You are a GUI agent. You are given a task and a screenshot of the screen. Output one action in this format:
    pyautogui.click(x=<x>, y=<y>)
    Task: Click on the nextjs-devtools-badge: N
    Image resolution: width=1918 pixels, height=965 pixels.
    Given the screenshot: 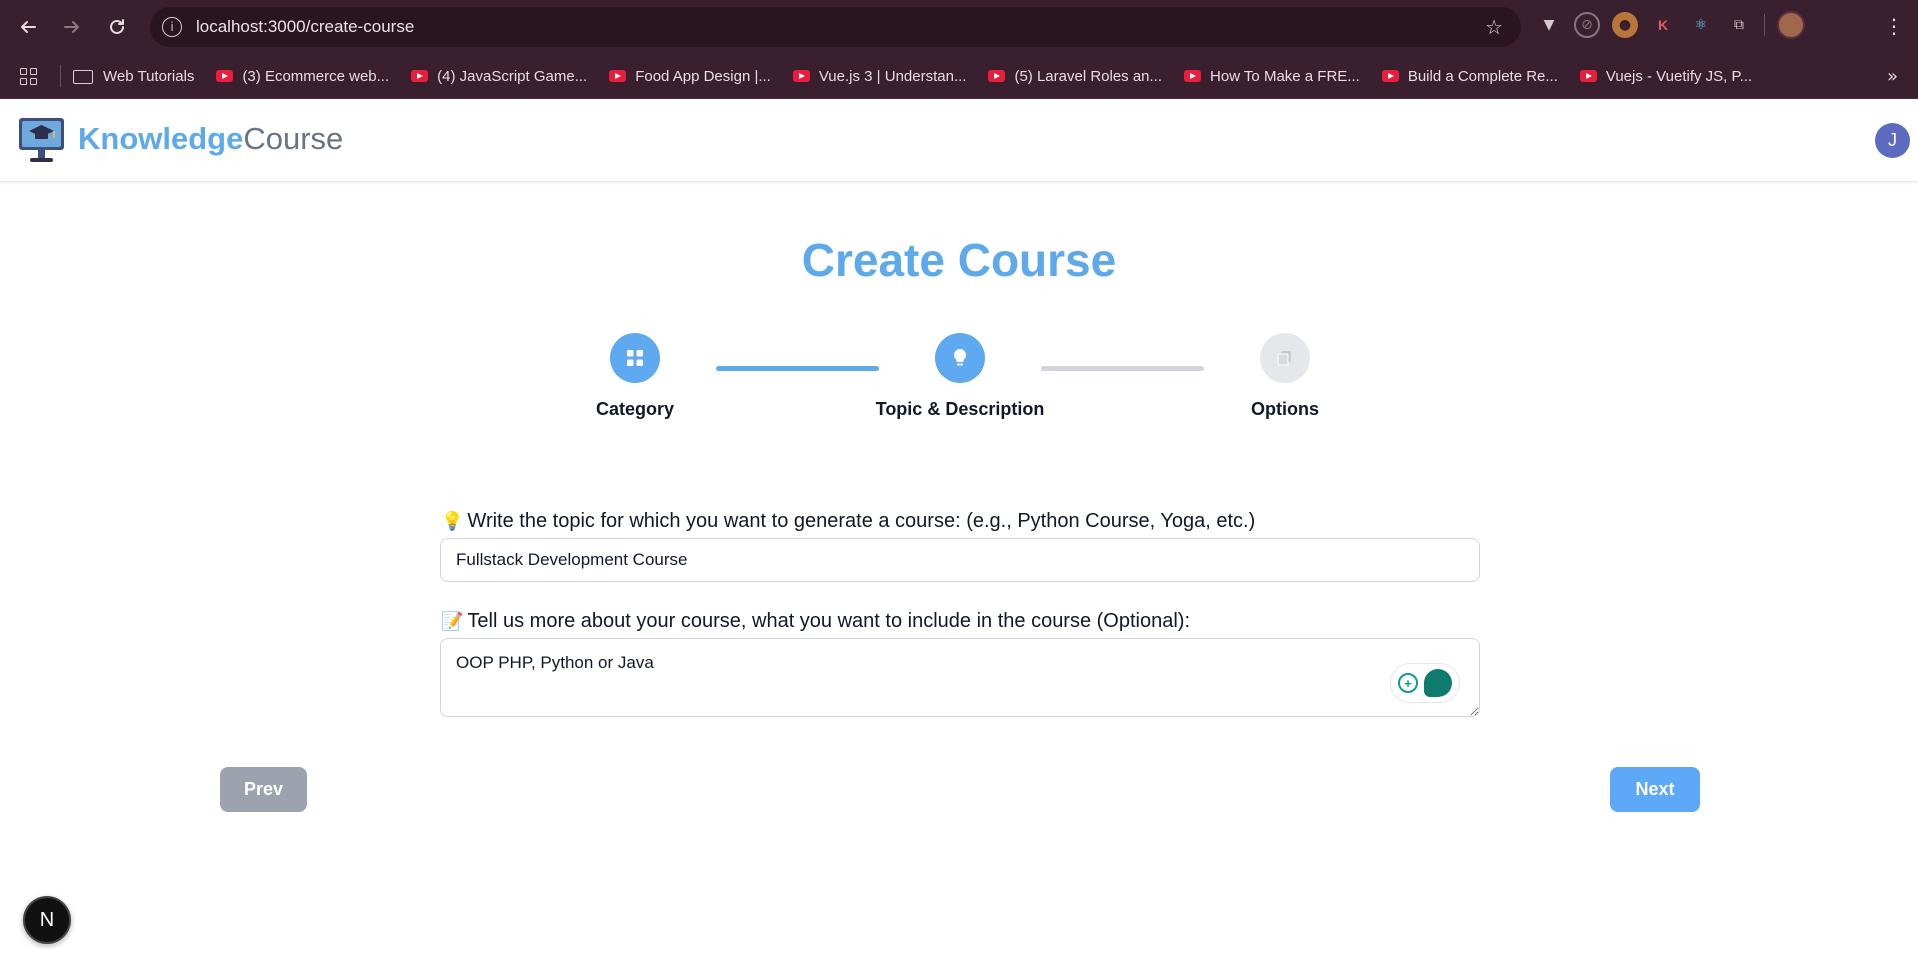 What is the action you would take?
    pyautogui.click(x=47, y=920)
    